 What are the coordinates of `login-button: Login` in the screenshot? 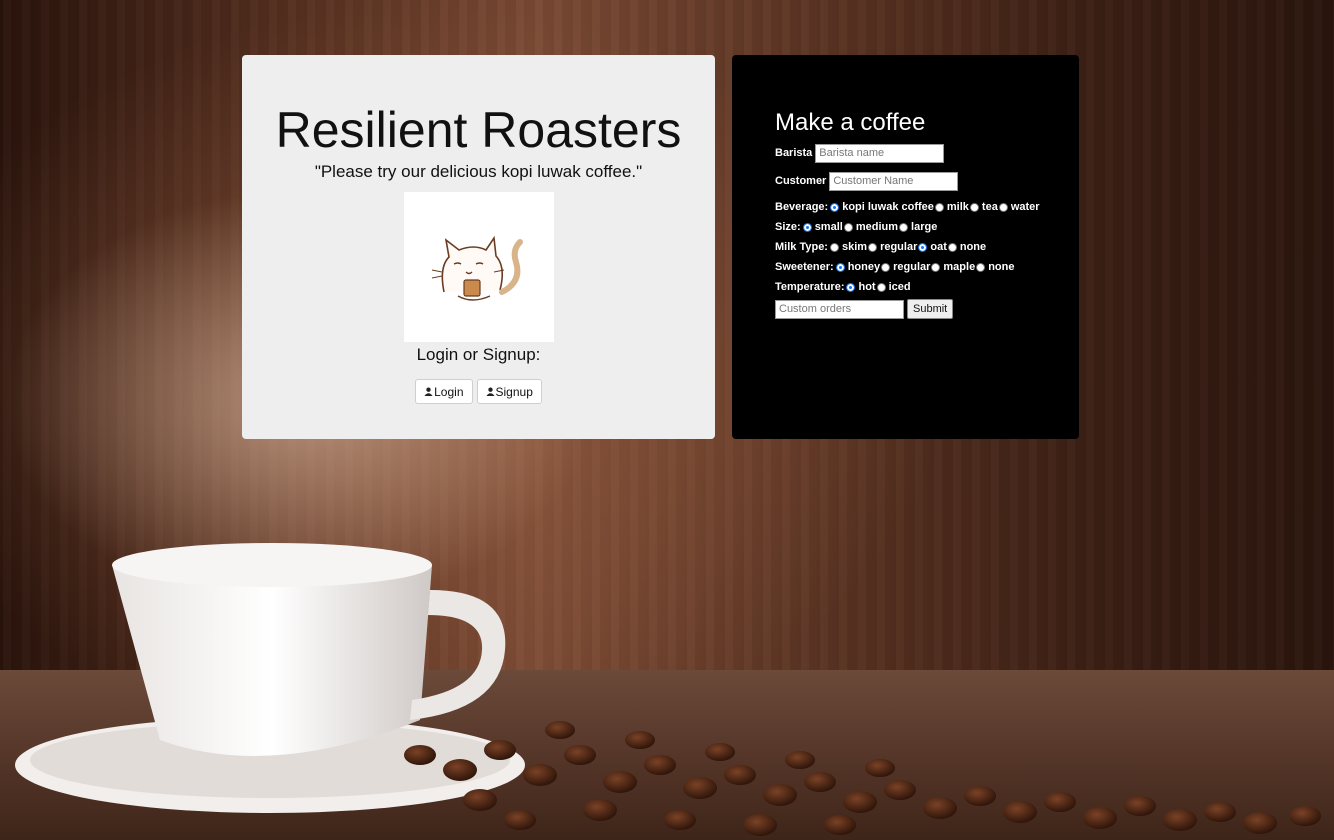 It's located at (444, 391).